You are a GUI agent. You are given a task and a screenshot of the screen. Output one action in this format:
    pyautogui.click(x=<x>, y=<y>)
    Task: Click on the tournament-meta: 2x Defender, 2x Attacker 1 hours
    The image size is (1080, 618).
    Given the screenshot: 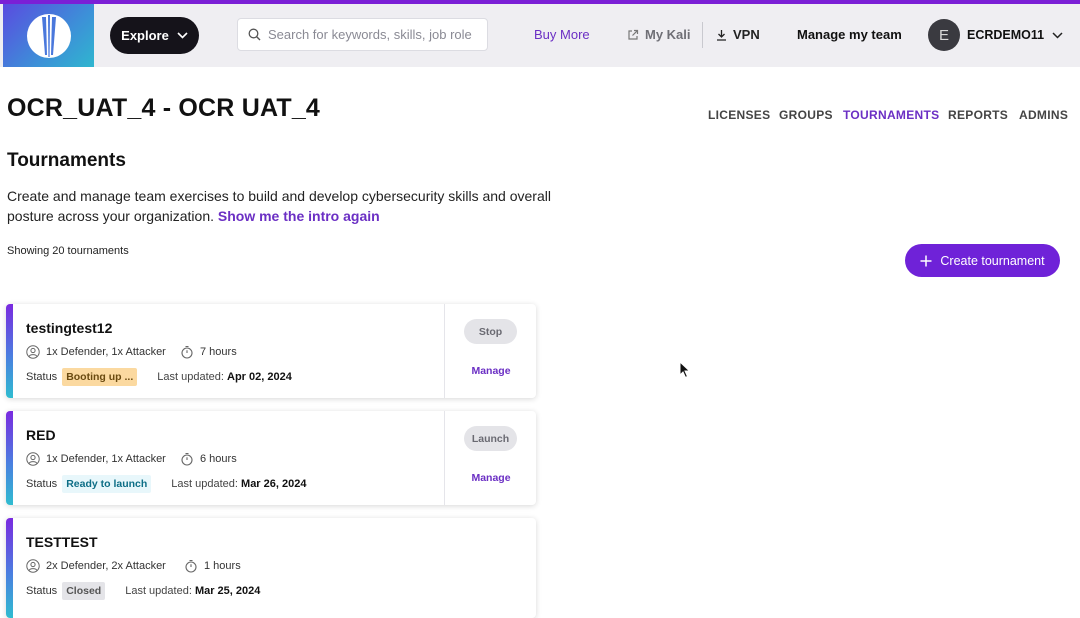 What is the action you would take?
    pyautogui.click(x=133, y=566)
    